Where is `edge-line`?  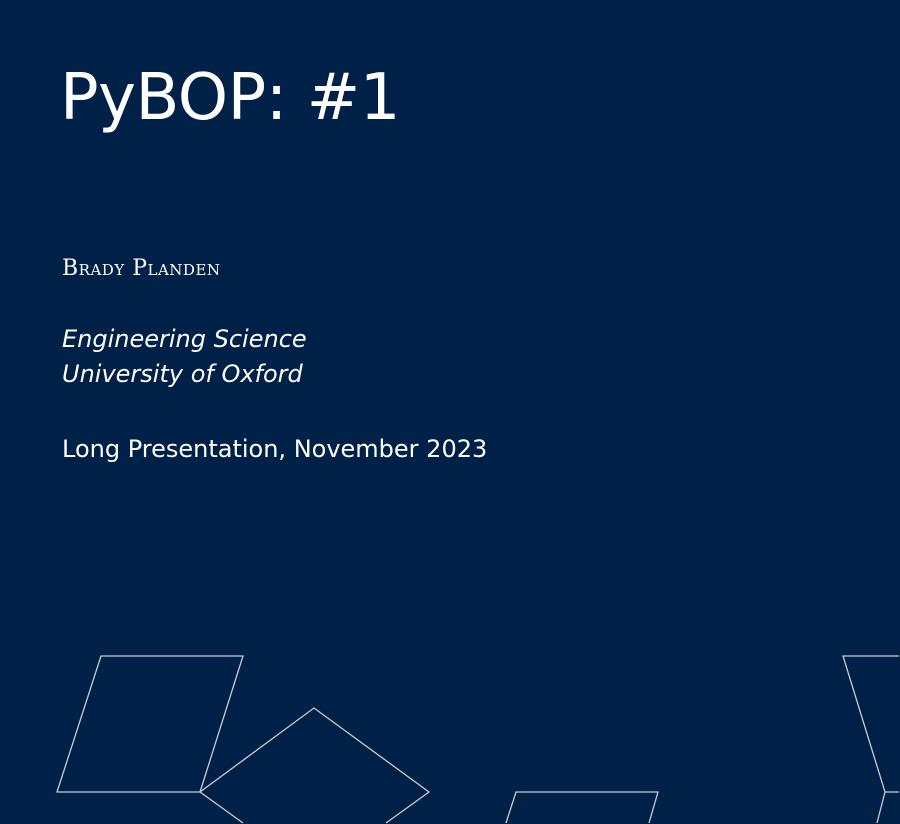 edge-line is located at coordinates (881, 807).